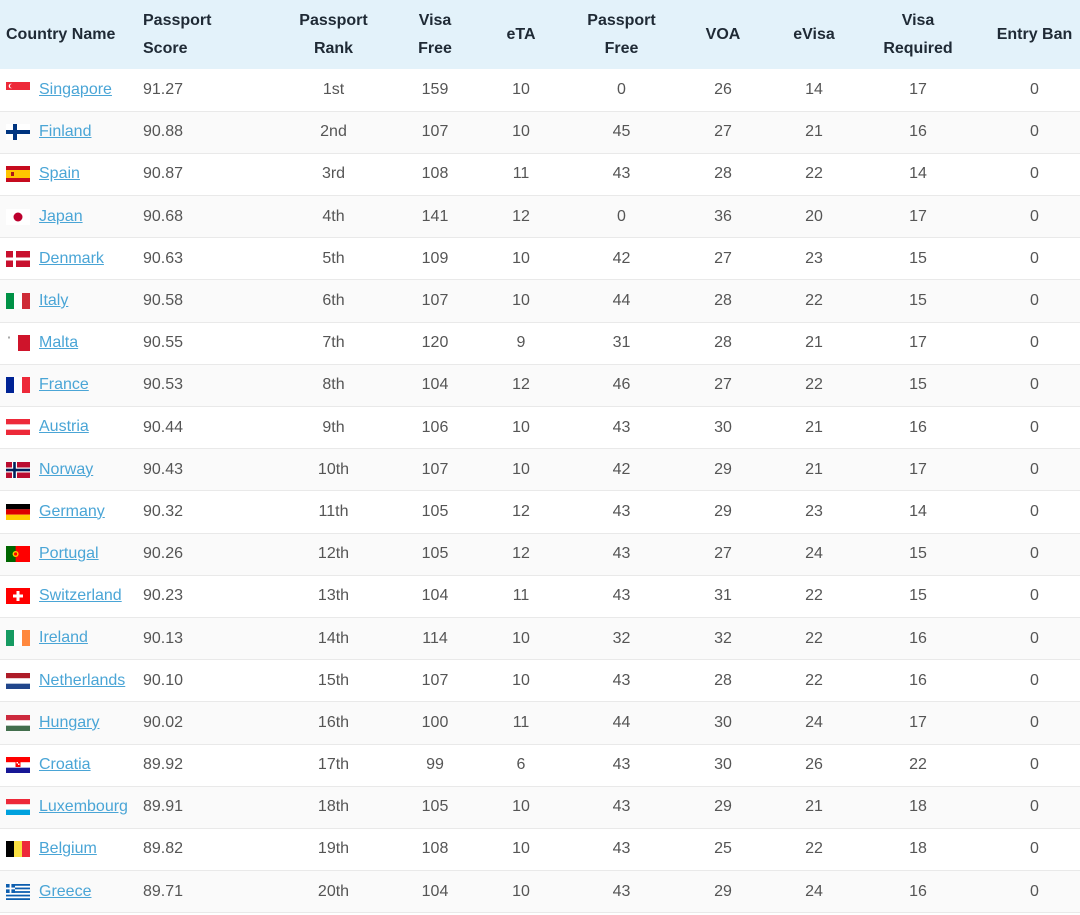 Image resolution: width=1080 pixels, height=915 pixels. Describe the element at coordinates (66, 34) in the screenshot. I see `column-header-country-name: Country Name` at that location.